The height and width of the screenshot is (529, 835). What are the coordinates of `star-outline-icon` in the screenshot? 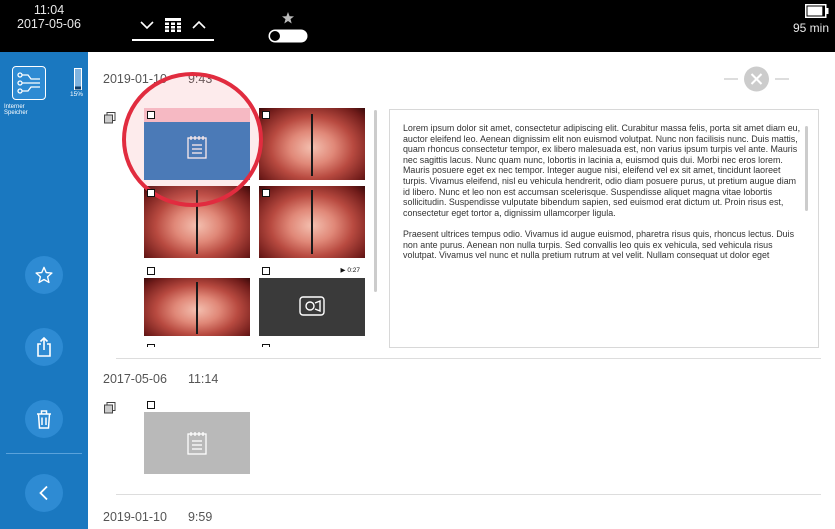 It's located at (44, 275).